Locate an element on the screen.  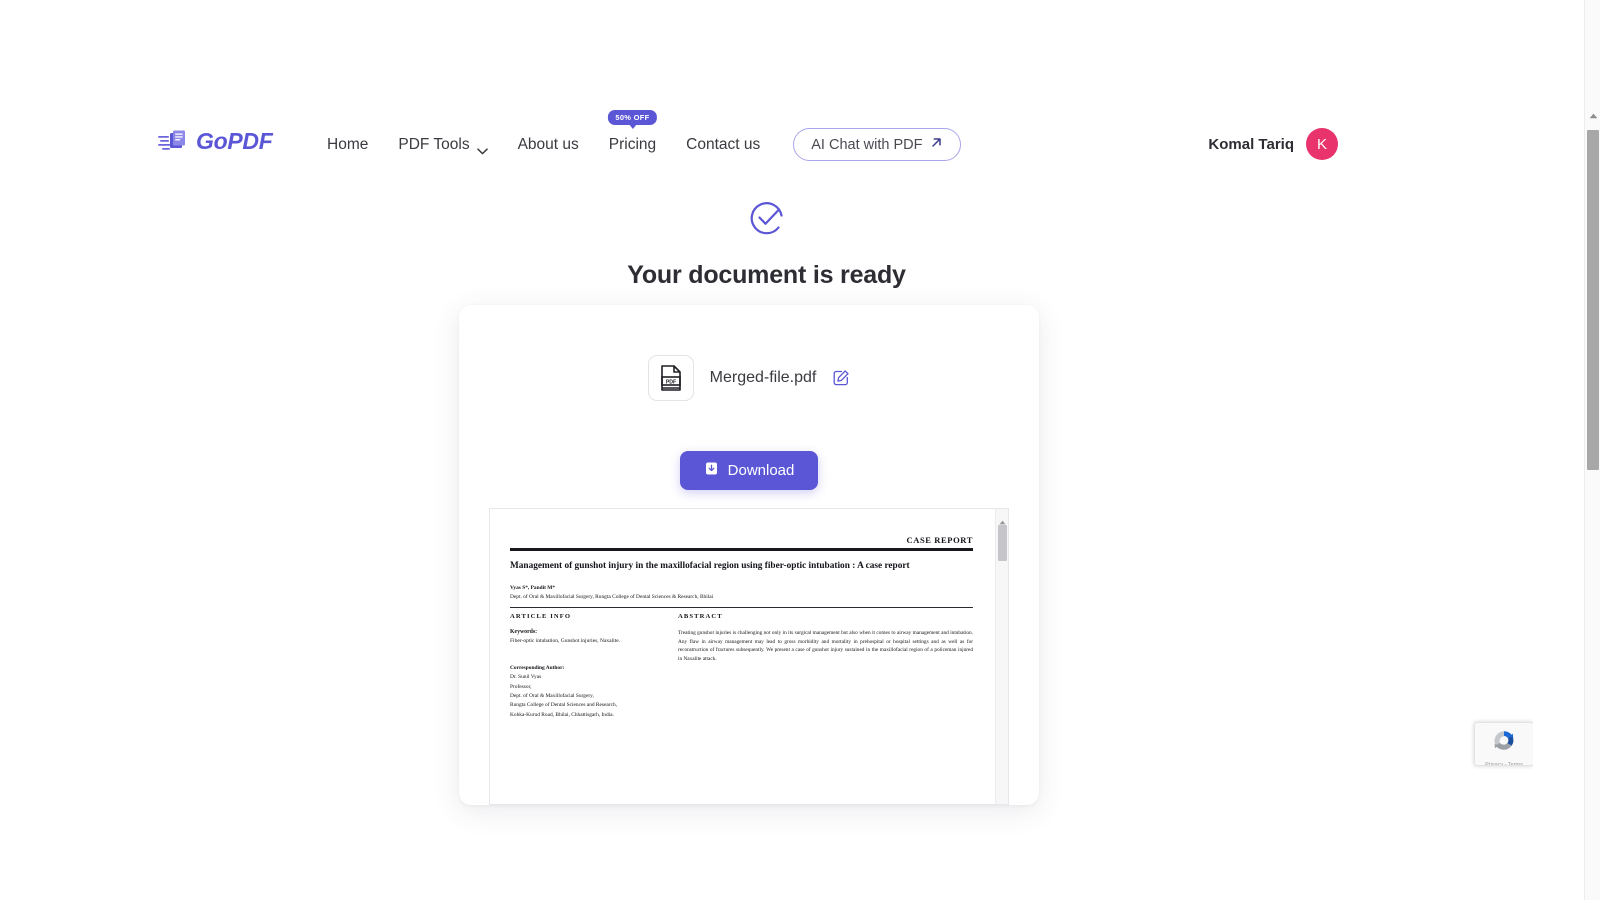
scrollbar-up-arrow-icon is located at coordinates (1593, 115).